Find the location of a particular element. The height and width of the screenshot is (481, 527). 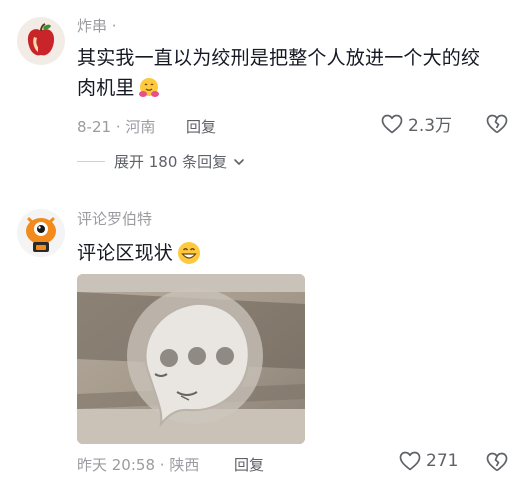

avatar-apple is located at coordinates (41, 41).